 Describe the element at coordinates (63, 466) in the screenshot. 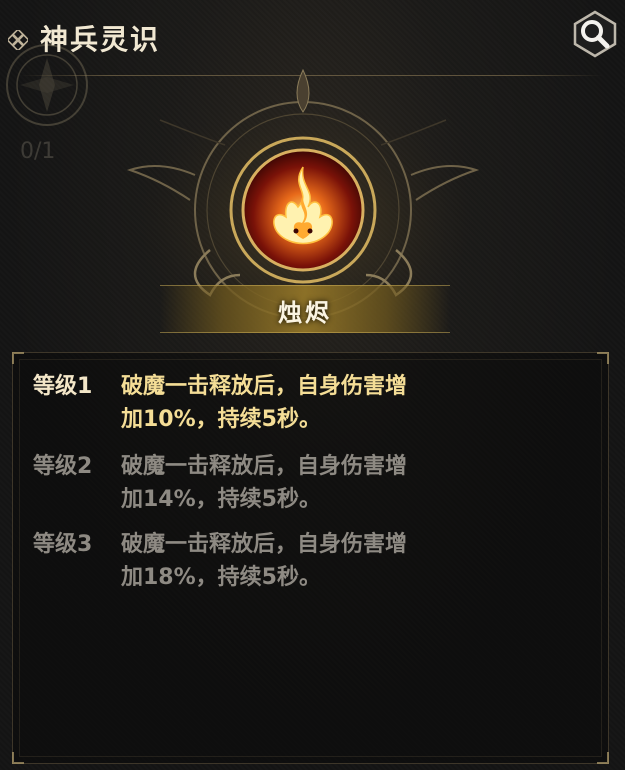

I see `level-label: 等级2` at that location.